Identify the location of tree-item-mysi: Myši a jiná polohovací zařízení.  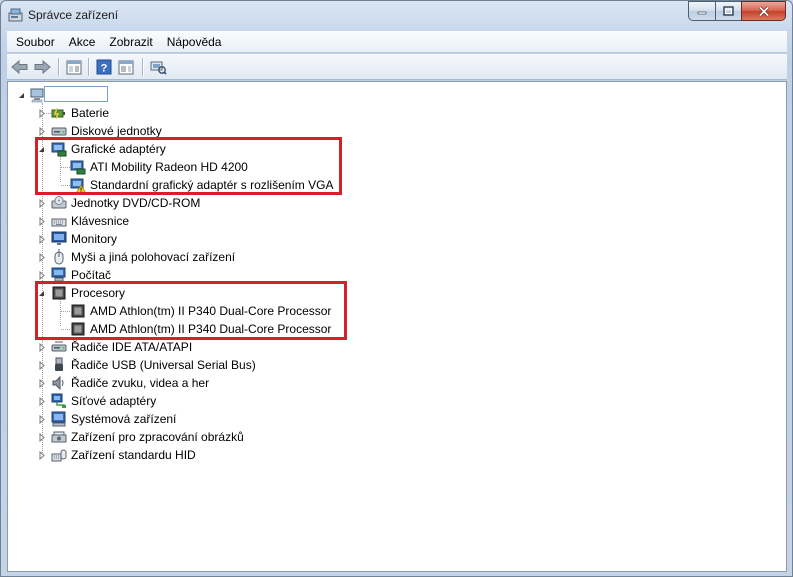
(208, 257).